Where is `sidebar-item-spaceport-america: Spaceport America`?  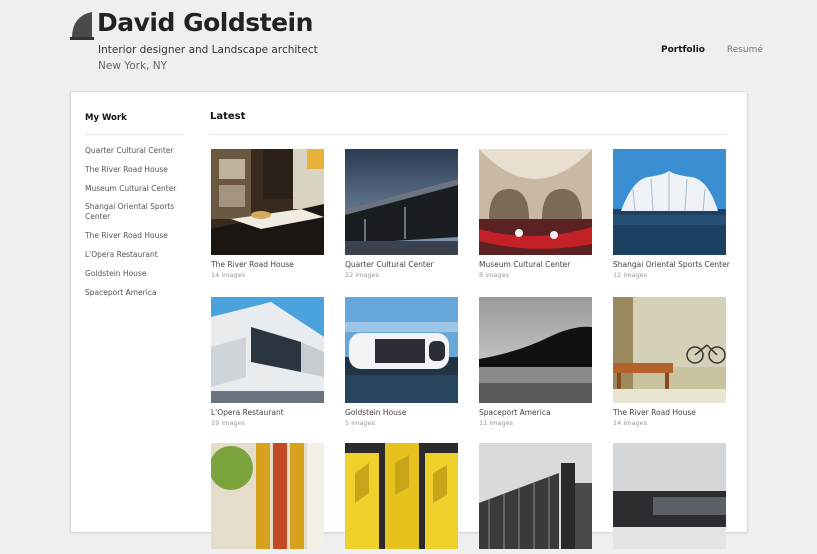
sidebar-item-spaceport-america: Spaceport America is located at coordinates (135, 293).